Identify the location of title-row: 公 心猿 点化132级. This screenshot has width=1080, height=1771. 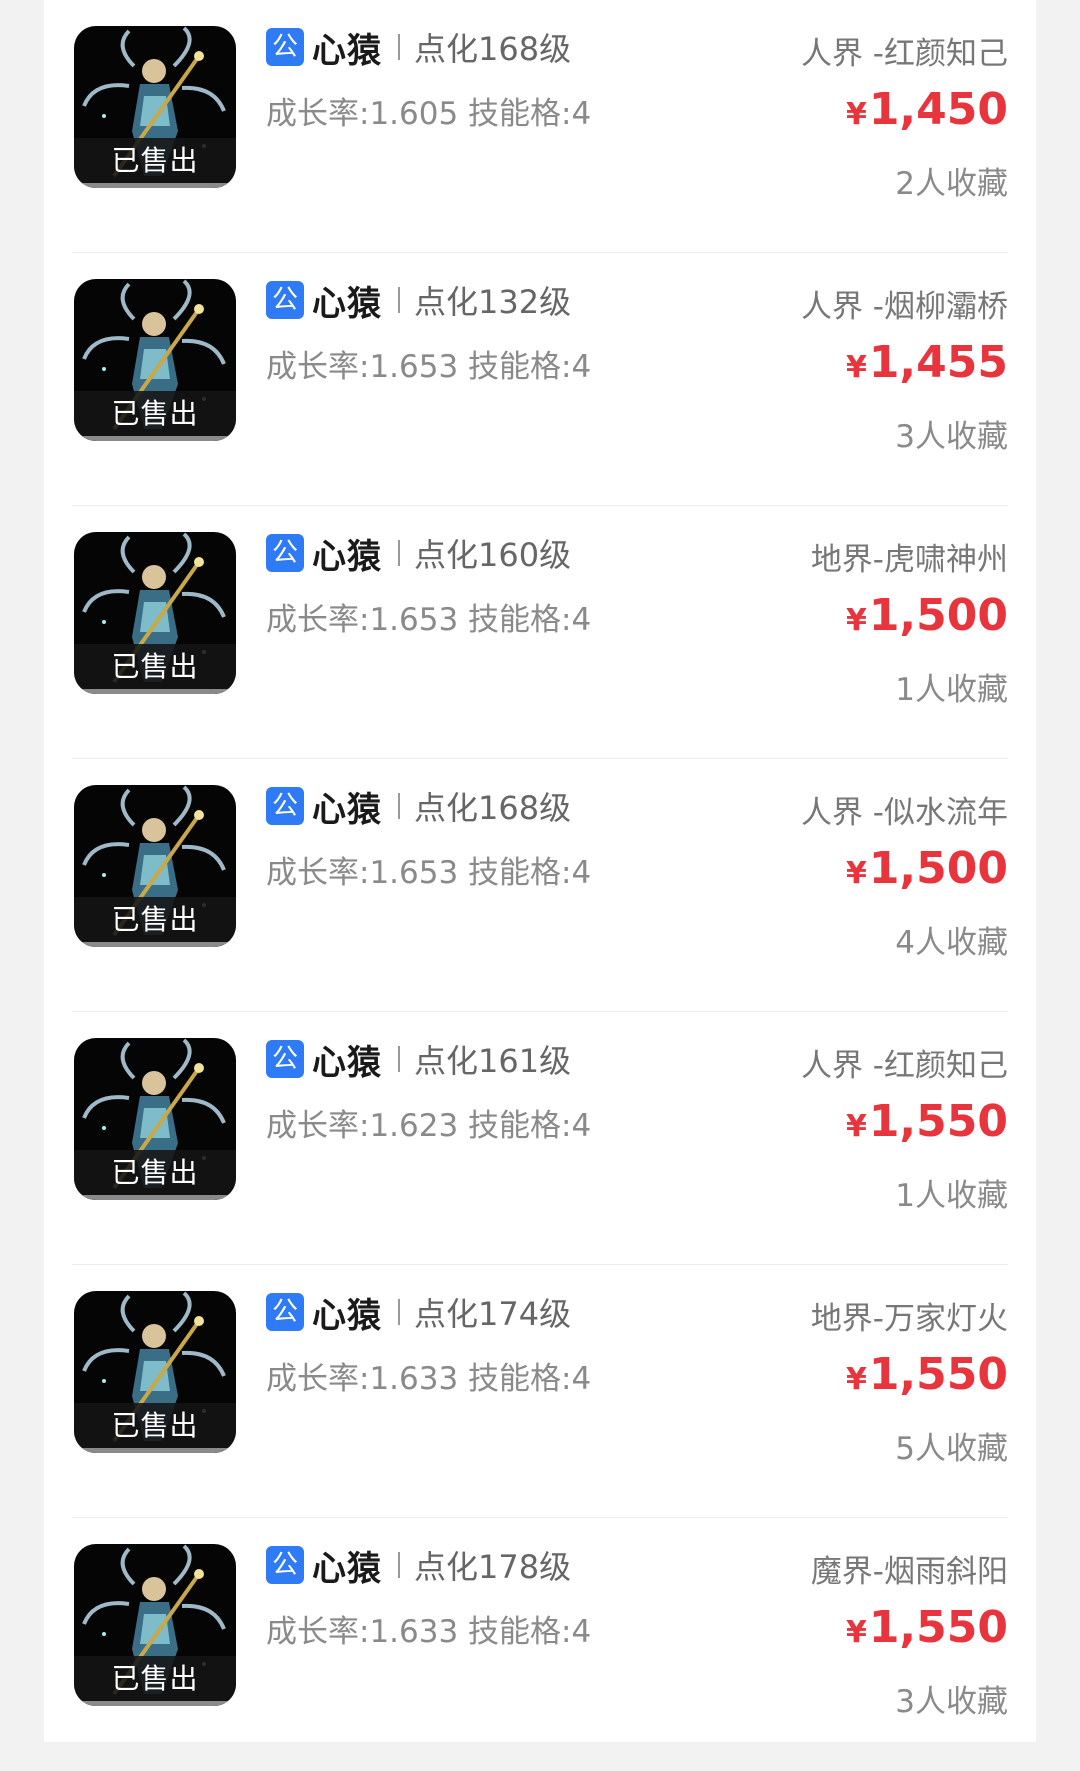
(419, 301).